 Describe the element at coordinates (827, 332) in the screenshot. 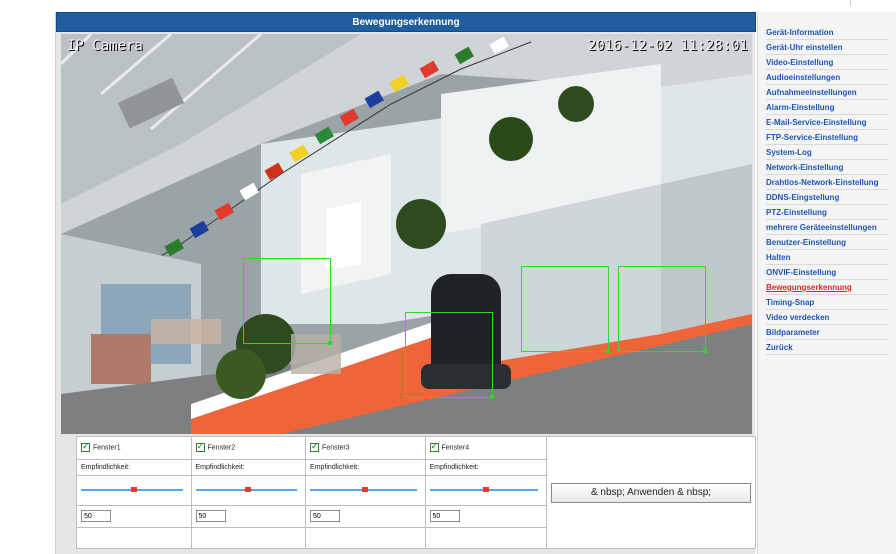

I see `menu-item: Bildparameter` at that location.